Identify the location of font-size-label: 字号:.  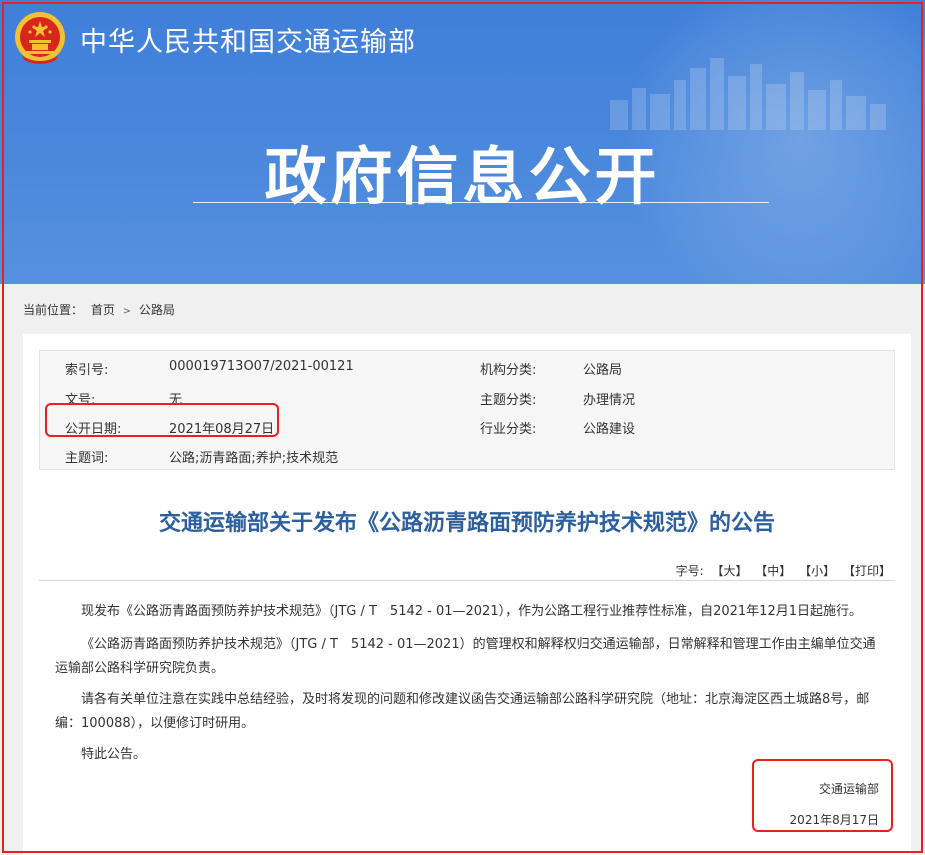
(689, 571).